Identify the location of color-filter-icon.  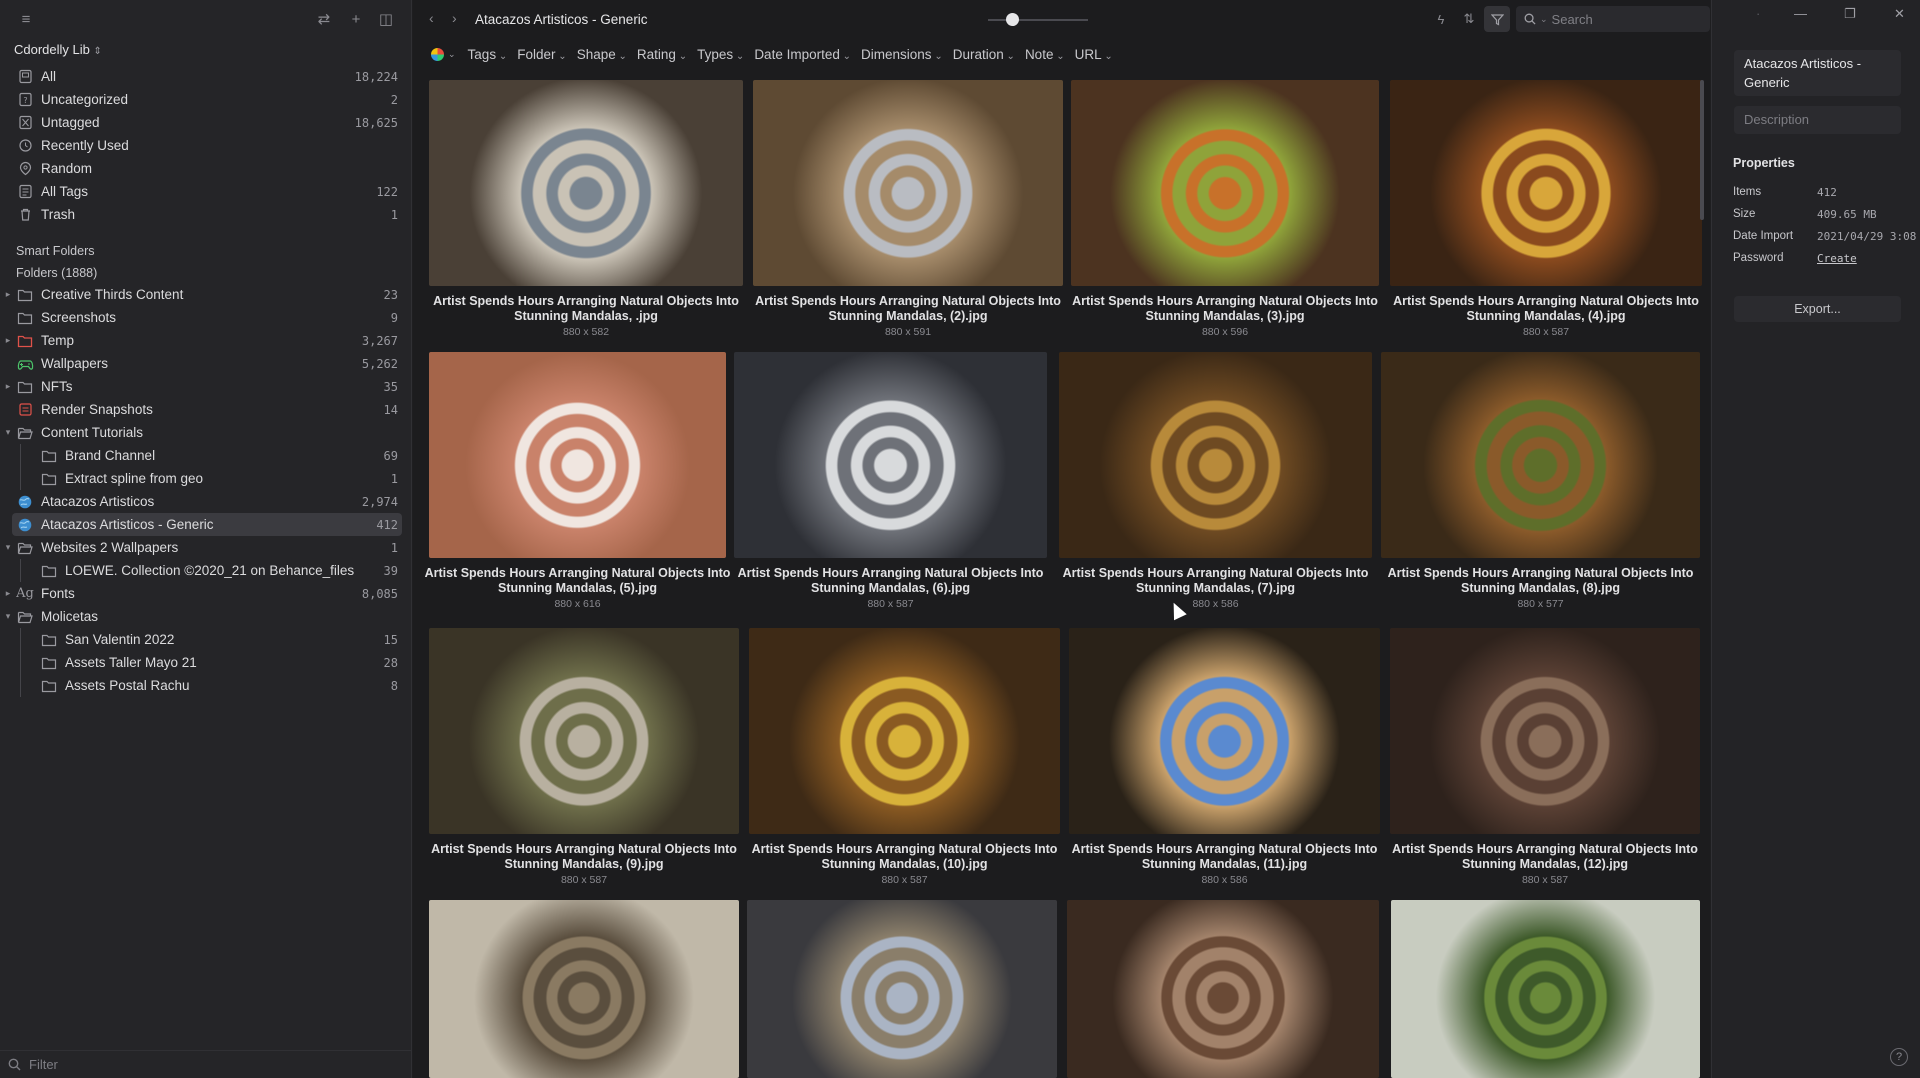
(437, 54).